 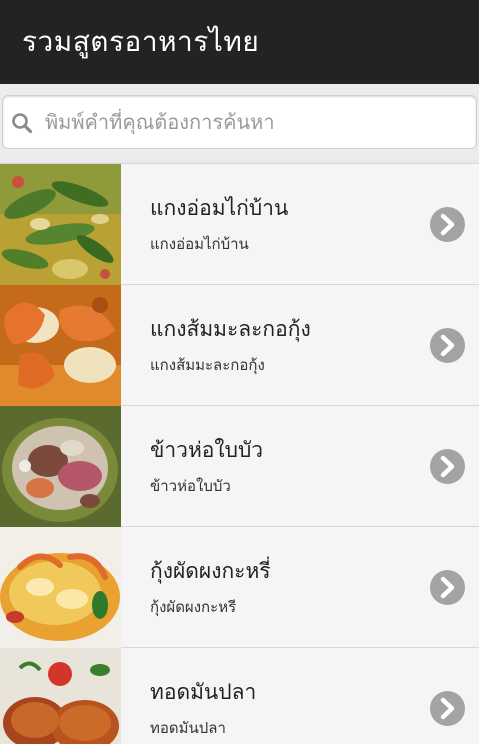 I want to click on recipe-subtitle: แกงส้มมะละกอกุ้ง, so click(x=207, y=365).